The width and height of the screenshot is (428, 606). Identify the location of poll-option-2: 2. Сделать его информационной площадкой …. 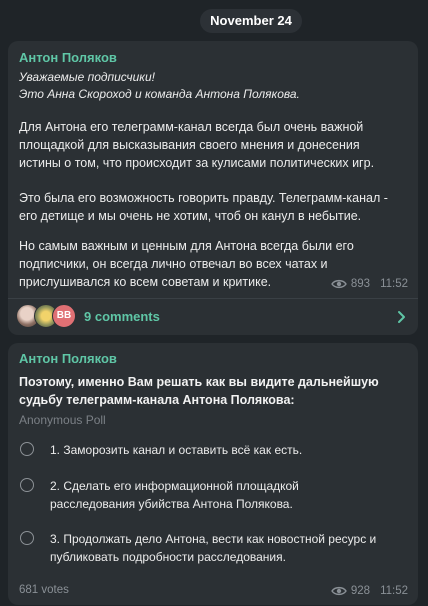
(215, 496).